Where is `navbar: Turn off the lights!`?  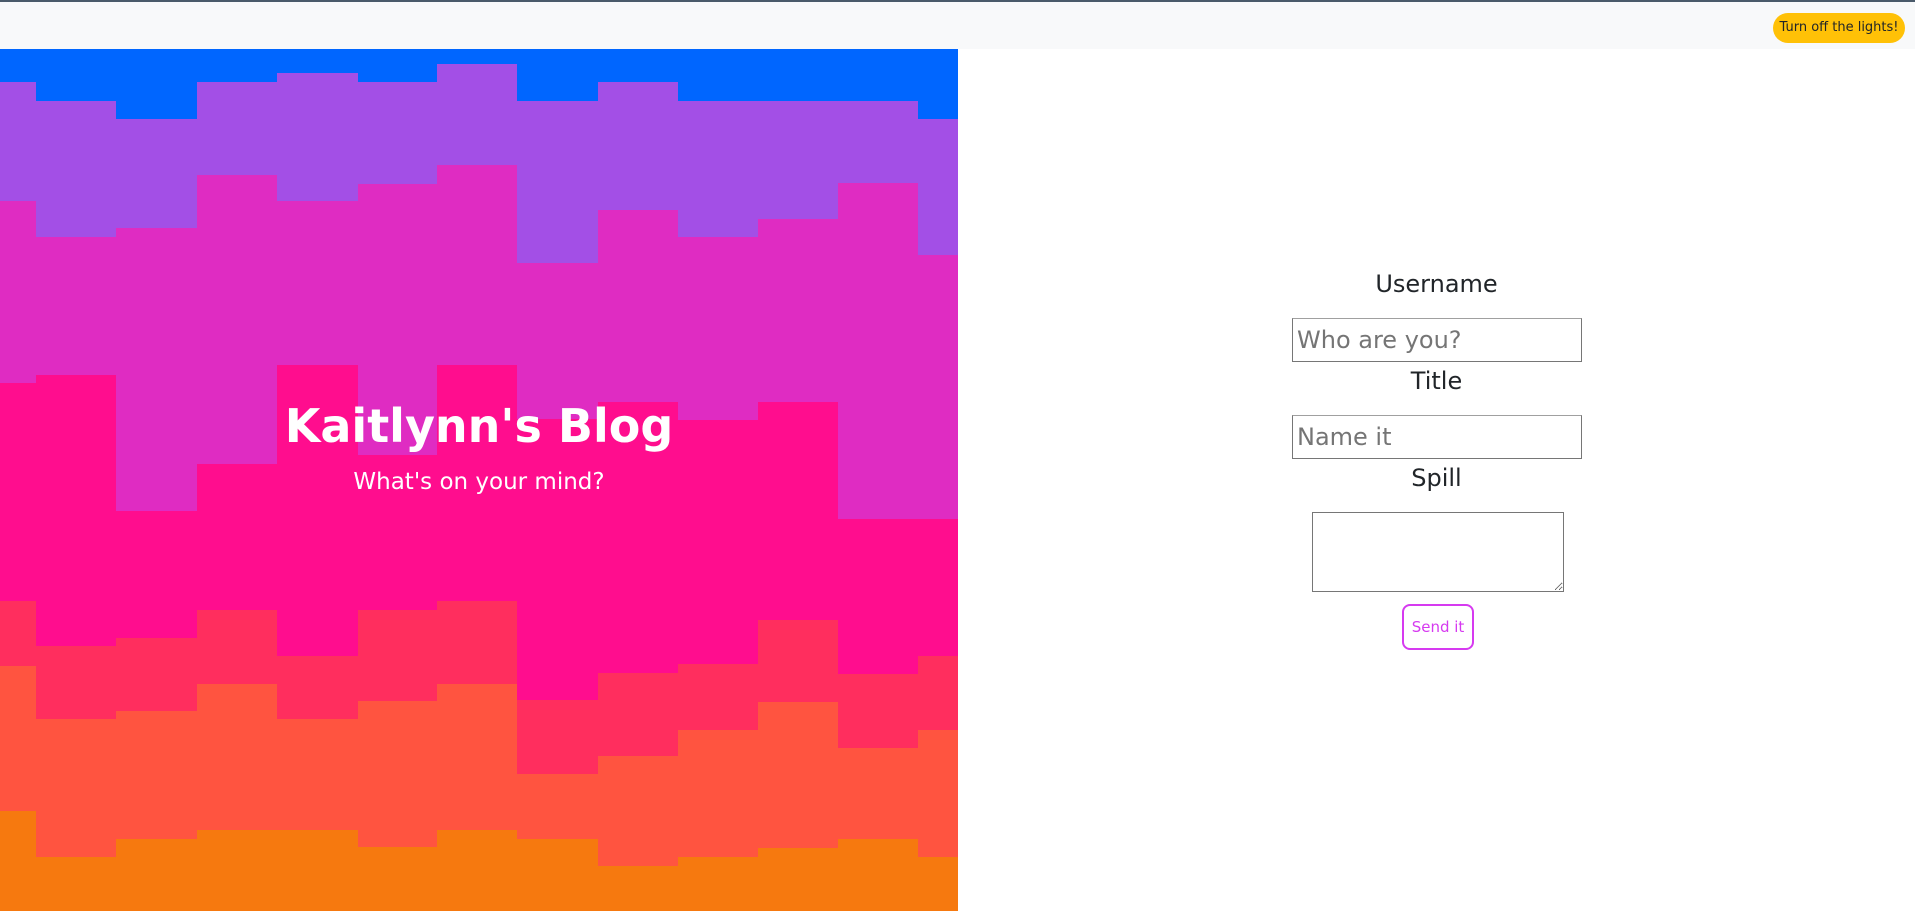 navbar: Turn off the lights! is located at coordinates (957, 25).